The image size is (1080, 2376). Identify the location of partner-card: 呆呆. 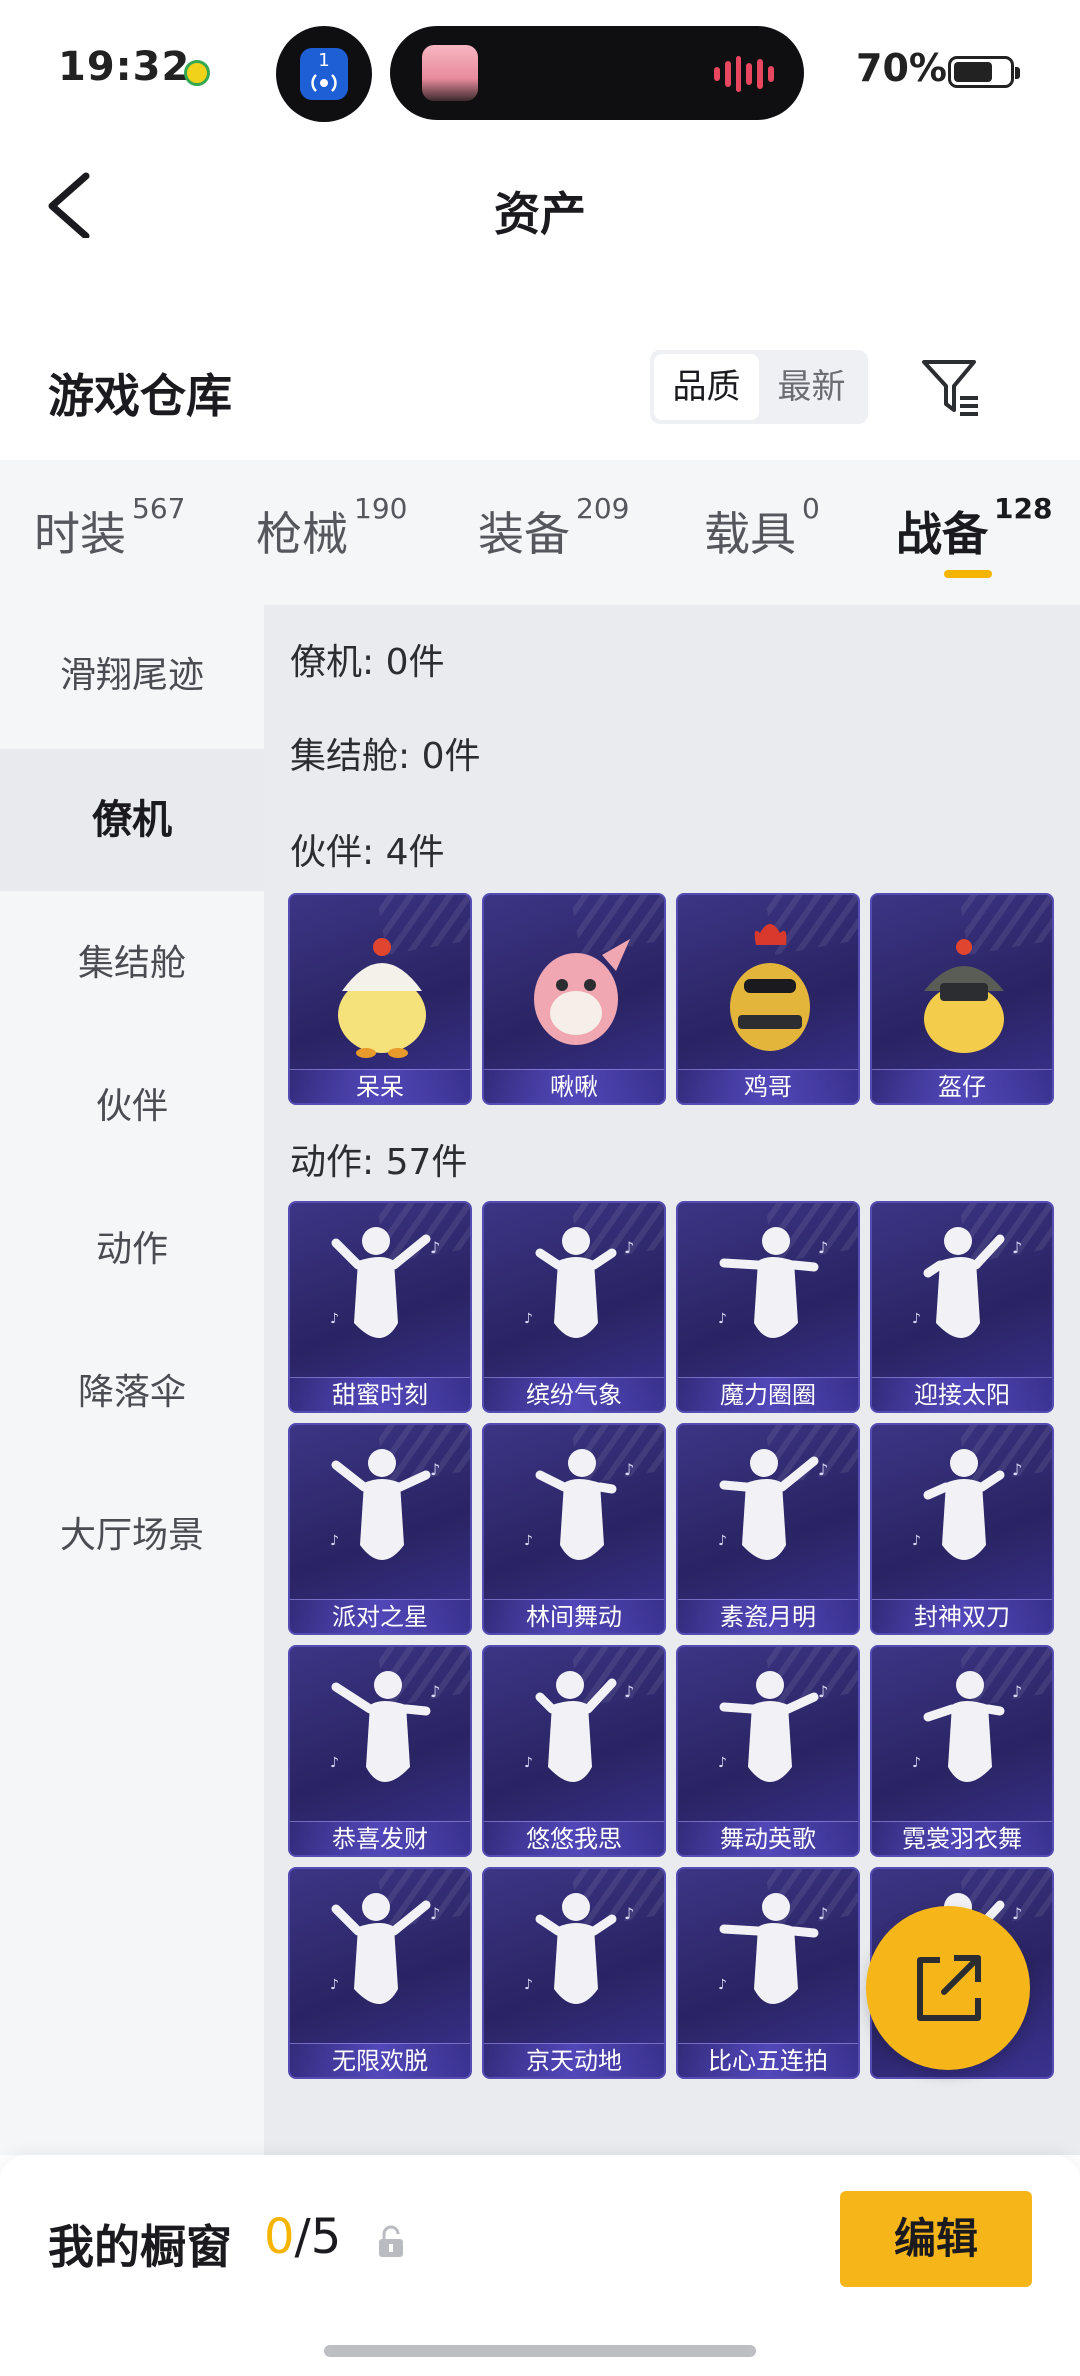
(380, 999).